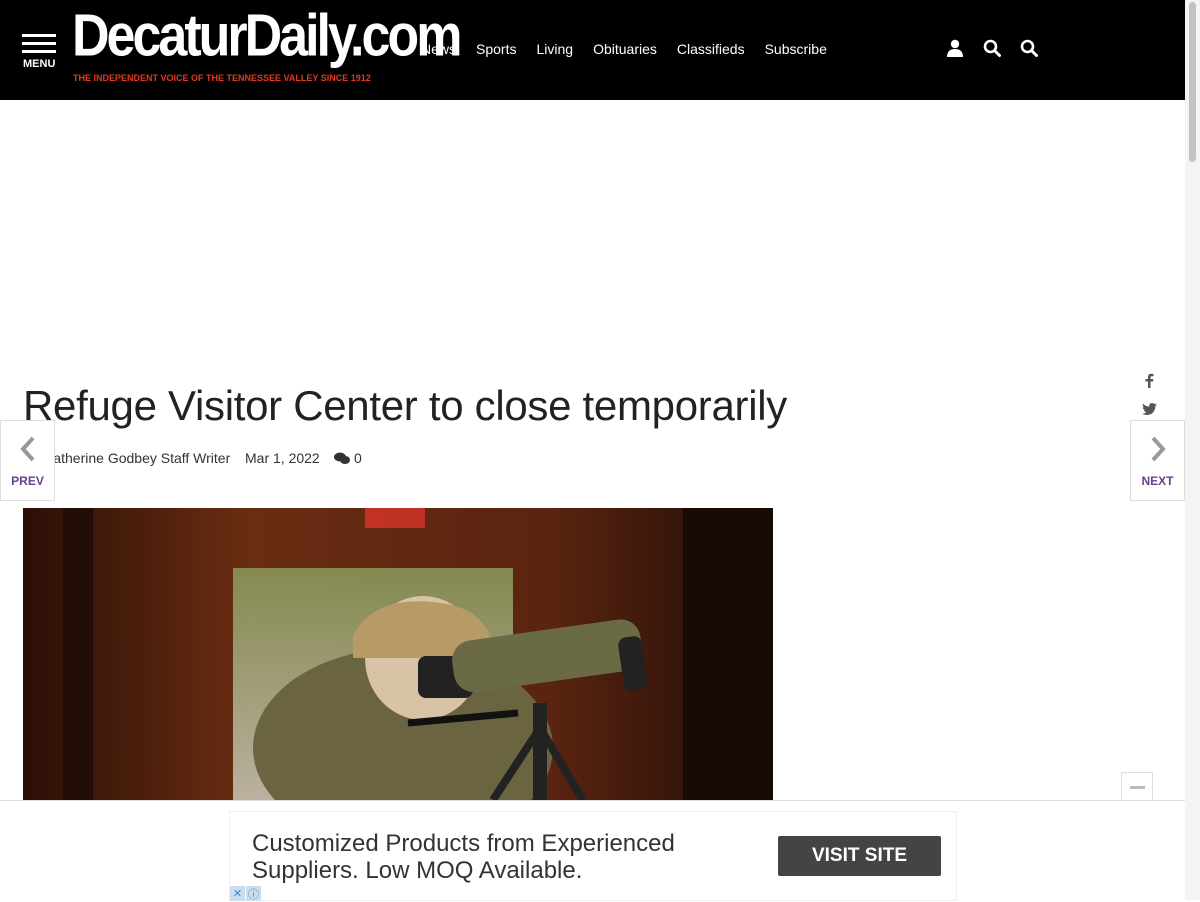  What do you see at coordinates (1149, 380) in the screenshot?
I see `facebook-icon` at bounding box center [1149, 380].